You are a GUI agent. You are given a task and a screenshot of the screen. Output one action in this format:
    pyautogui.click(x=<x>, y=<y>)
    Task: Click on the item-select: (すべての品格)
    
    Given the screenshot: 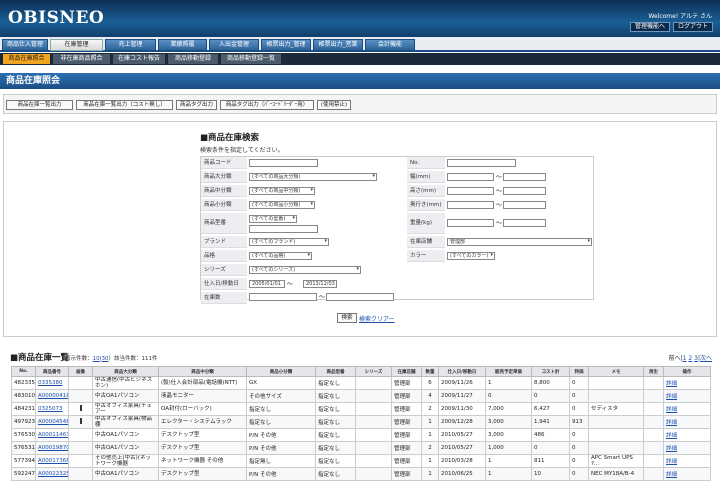 What is the action you would take?
    pyautogui.click(x=280, y=256)
    